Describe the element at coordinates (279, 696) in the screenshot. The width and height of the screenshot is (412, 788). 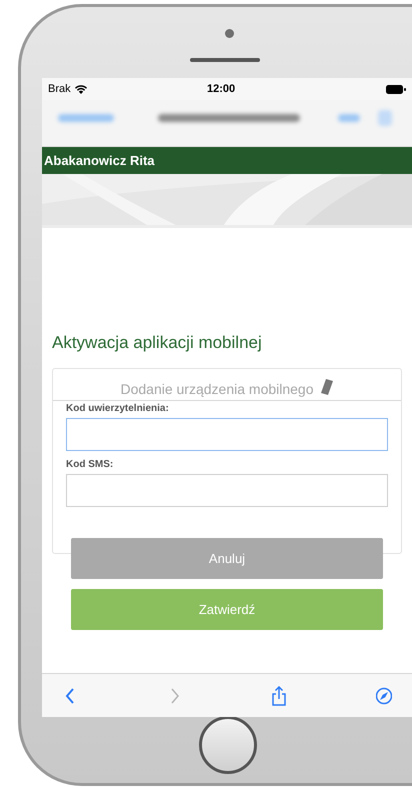
I see `share-icon` at that location.